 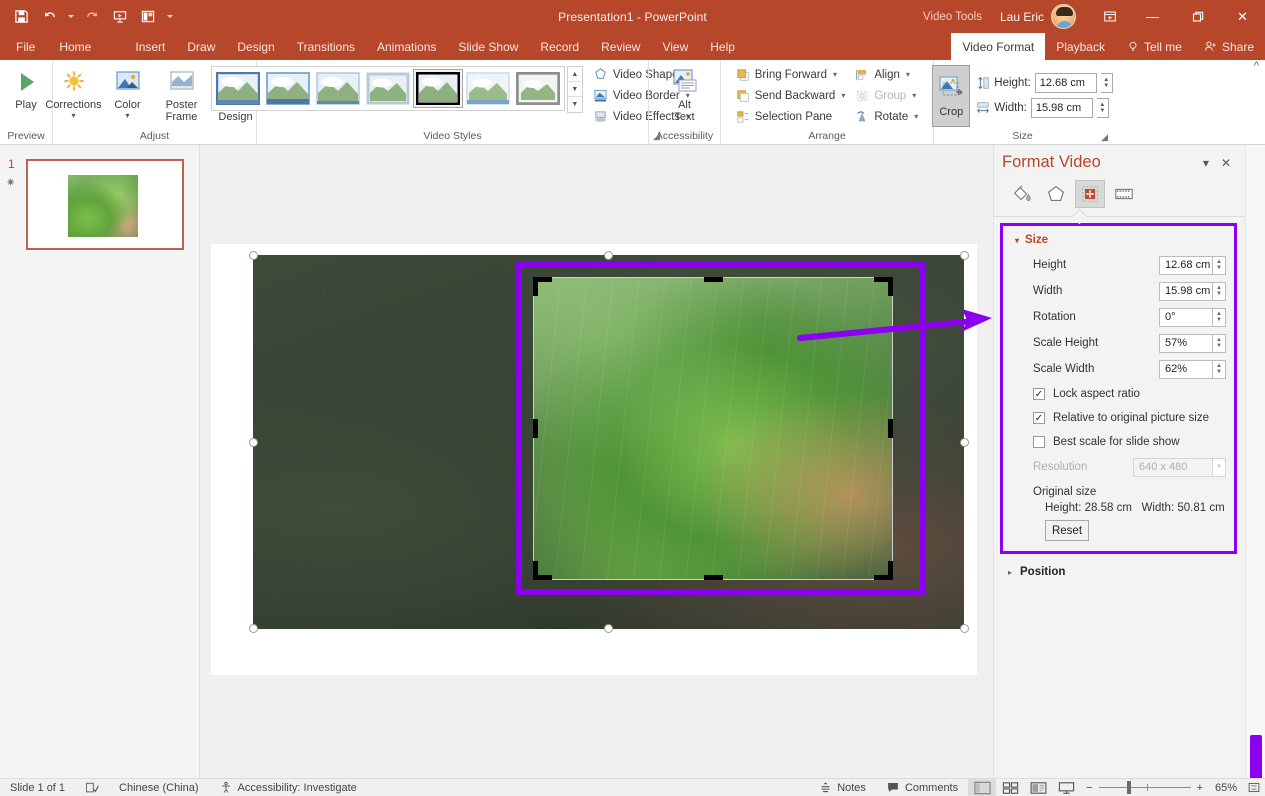 I want to click on checkbox-lock-aspect-ratio: ✓ Lock aspect ratio, so click(x=1118, y=394).